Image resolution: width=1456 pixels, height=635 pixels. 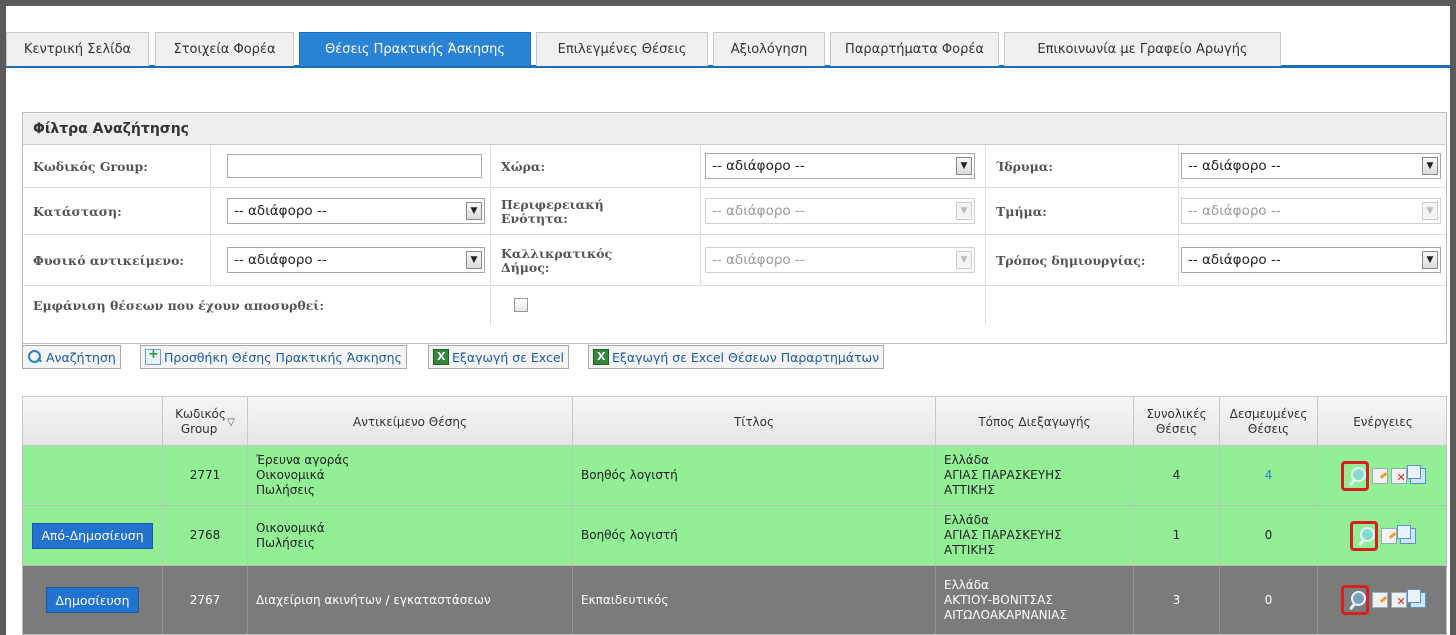 What do you see at coordinates (92, 535) in the screenshot?
I see `unpublish-button: Από-Δημοσίευση` at bounding box center [92, 535].